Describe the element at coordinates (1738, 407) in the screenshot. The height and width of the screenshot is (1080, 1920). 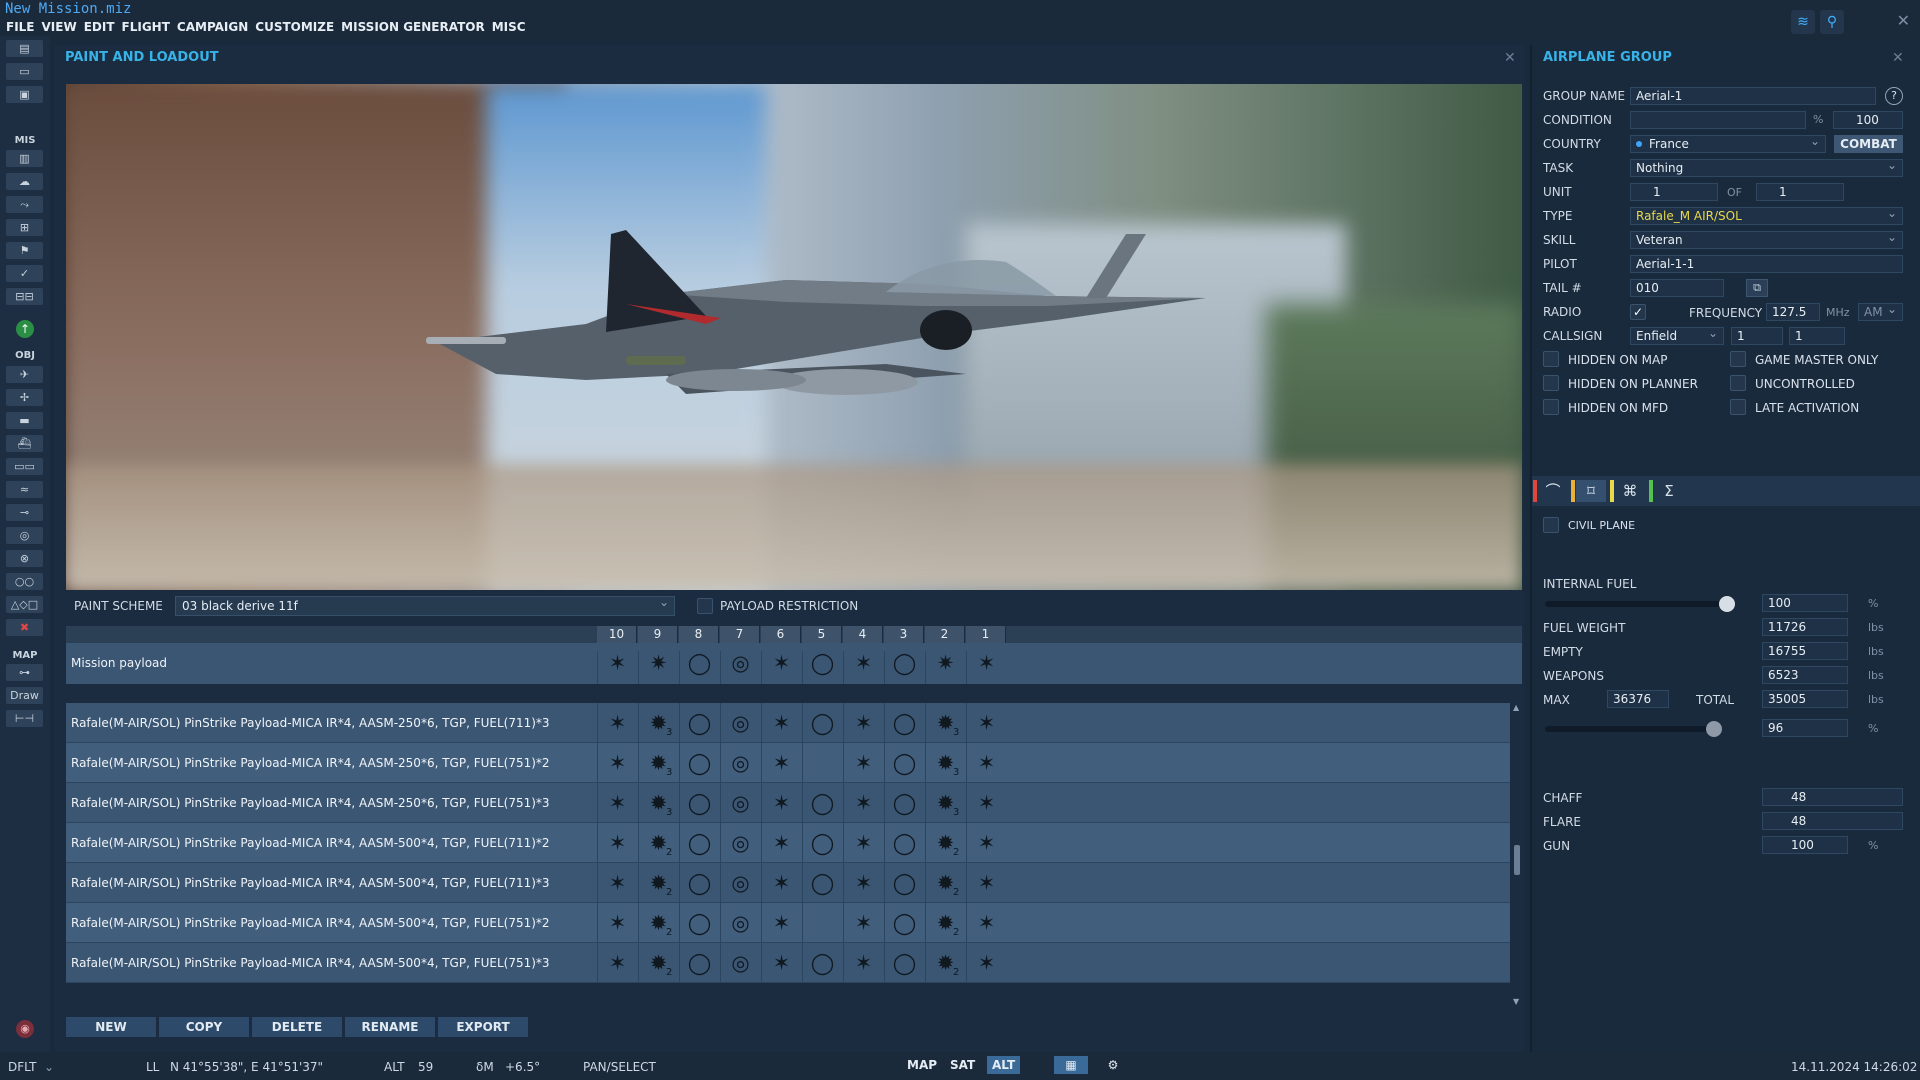
I see `late-activation-checkbox` at that location.